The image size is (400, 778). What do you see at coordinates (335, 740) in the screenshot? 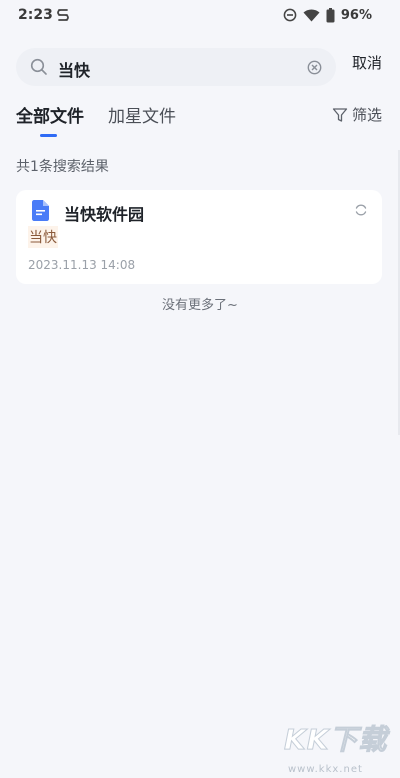
I see `watermark-text: KK下载` at bounding box center [335, 740].